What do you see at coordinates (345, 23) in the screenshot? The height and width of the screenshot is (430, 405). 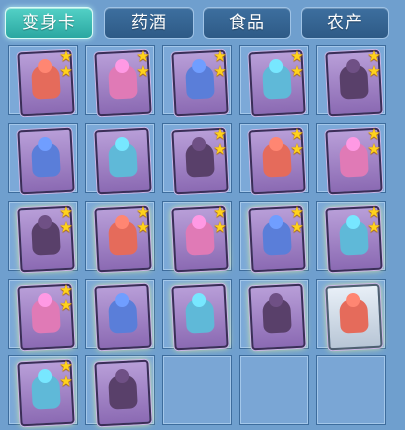 I see `tab-farm-produce: 农产` at bounding box center [345, 23].